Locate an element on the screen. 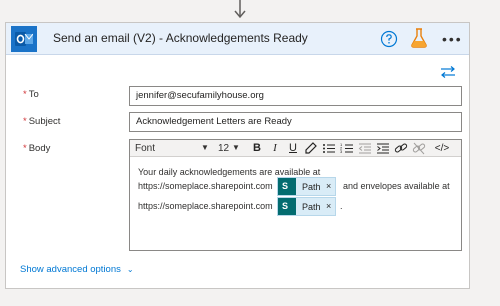 The height and width of the screenshot is (306, 500). to-field: jennifer@secufamilyhouse.org is located at coordinates (295, 96).